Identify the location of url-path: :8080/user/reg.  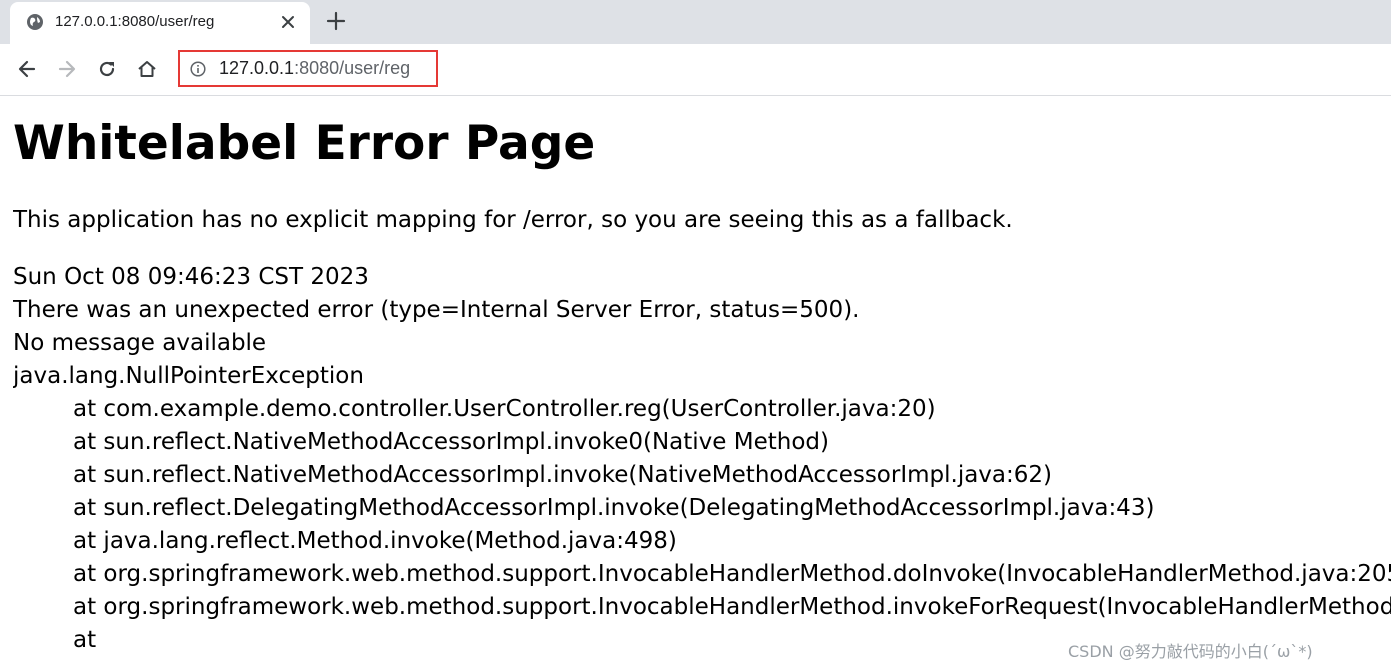
(352, 68).